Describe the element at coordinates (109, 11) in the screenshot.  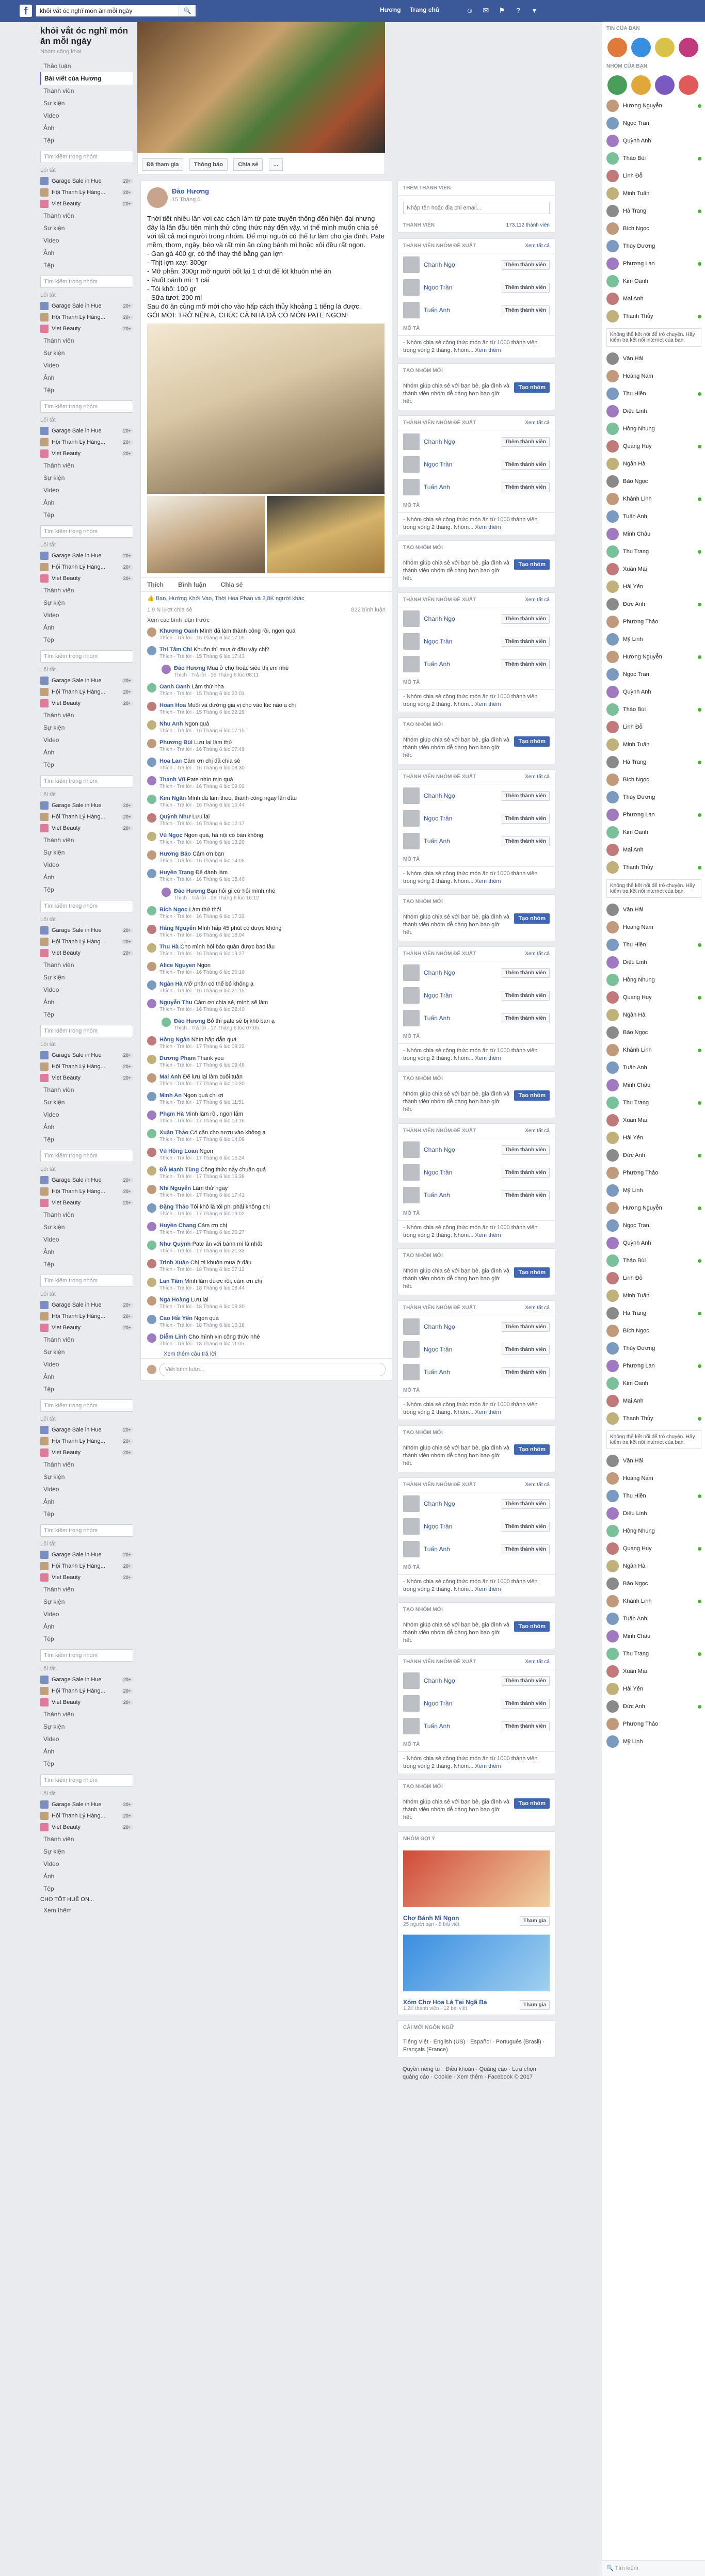
I see `search-input` at that location.